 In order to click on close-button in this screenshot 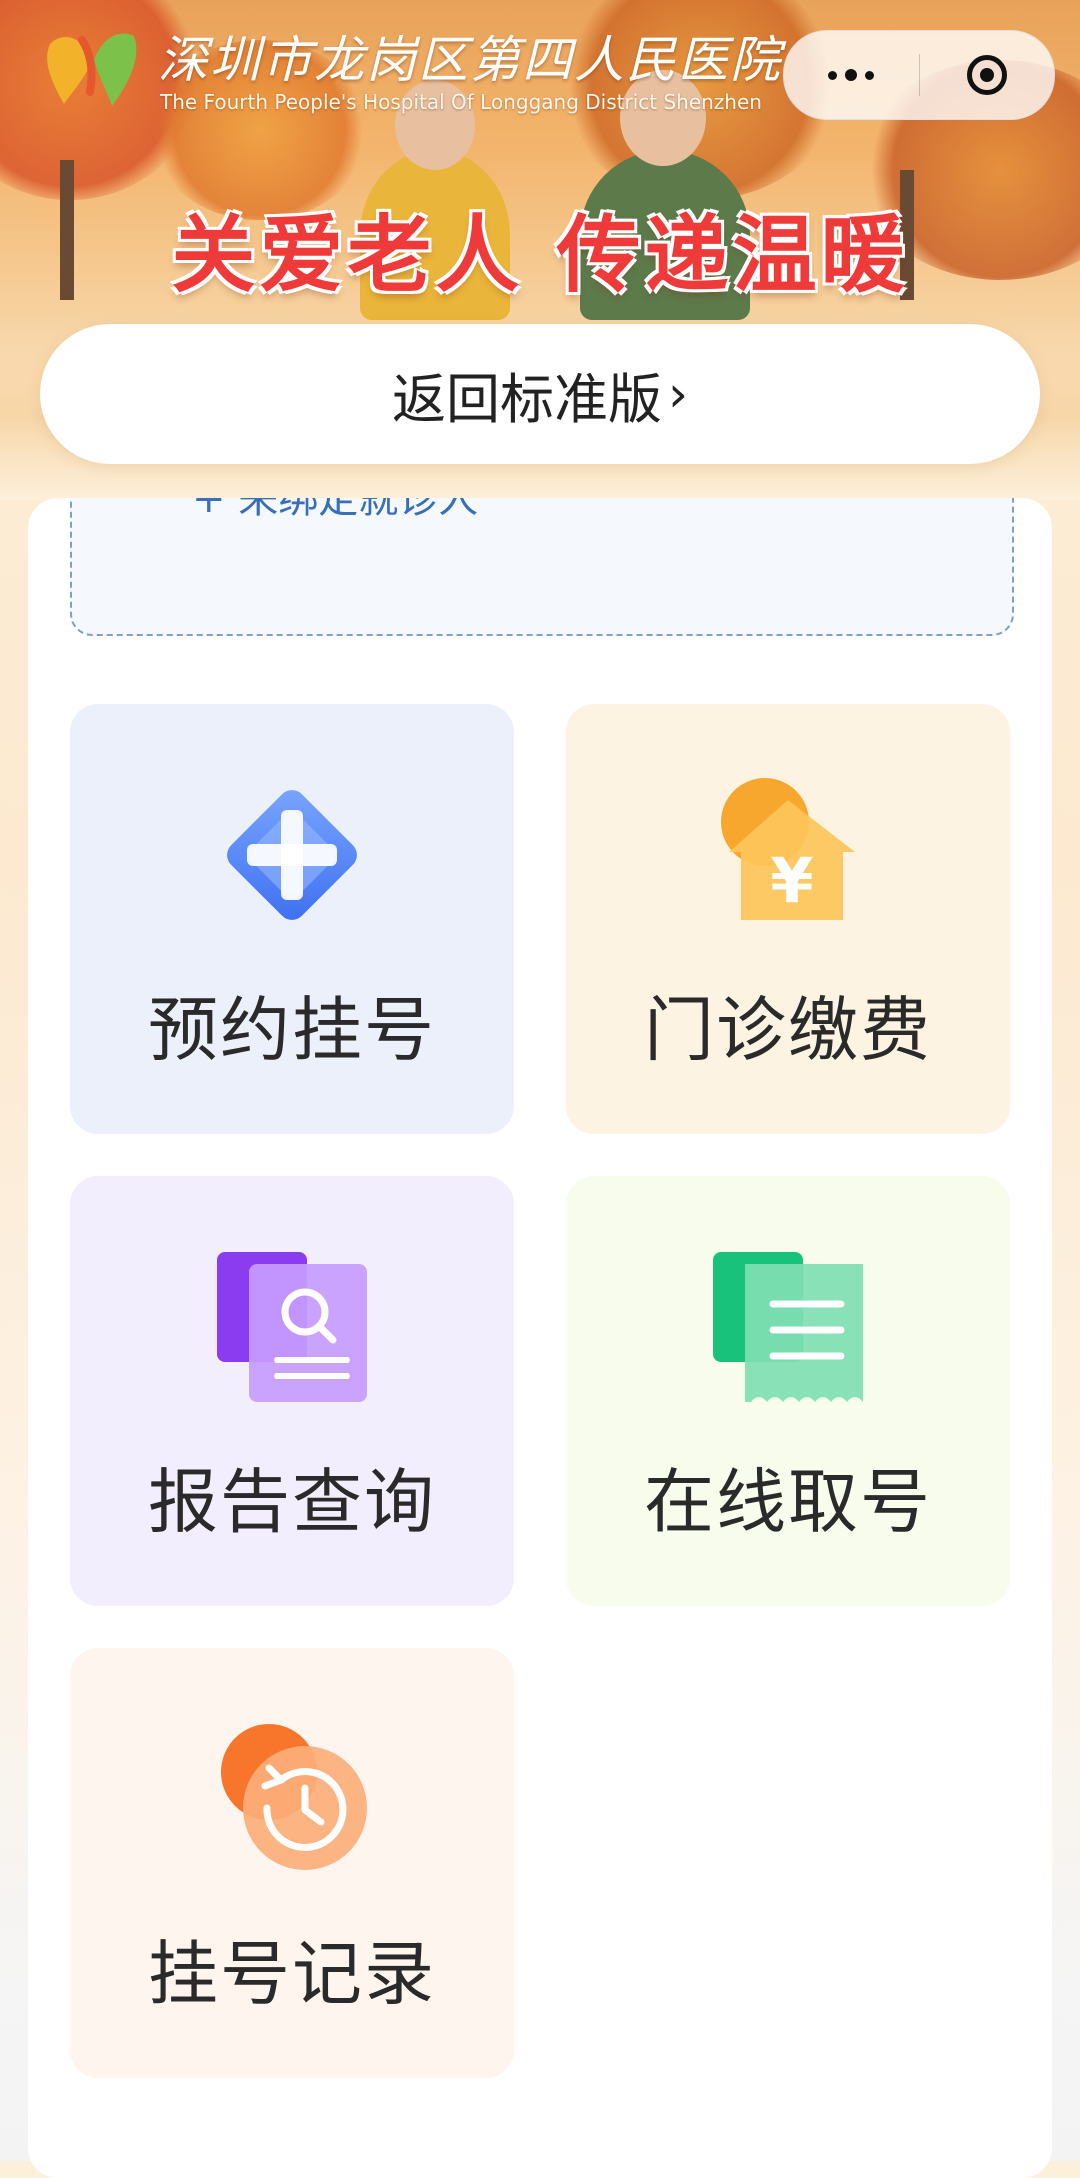, I will do `click(987, 75)`.